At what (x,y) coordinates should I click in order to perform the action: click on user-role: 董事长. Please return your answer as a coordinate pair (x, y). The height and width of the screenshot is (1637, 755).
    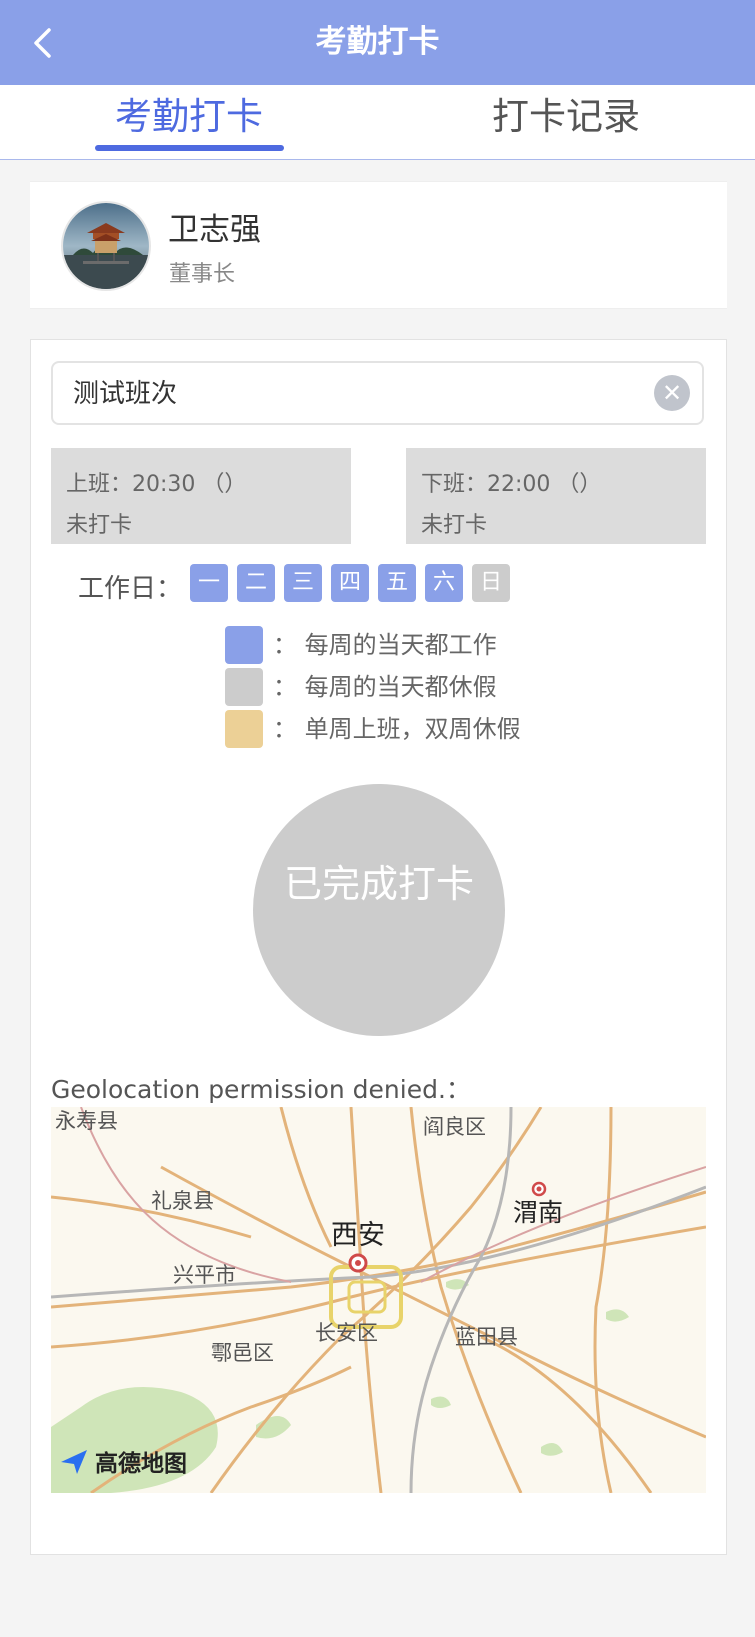
    Looking at the image, I should click on (202, 274).